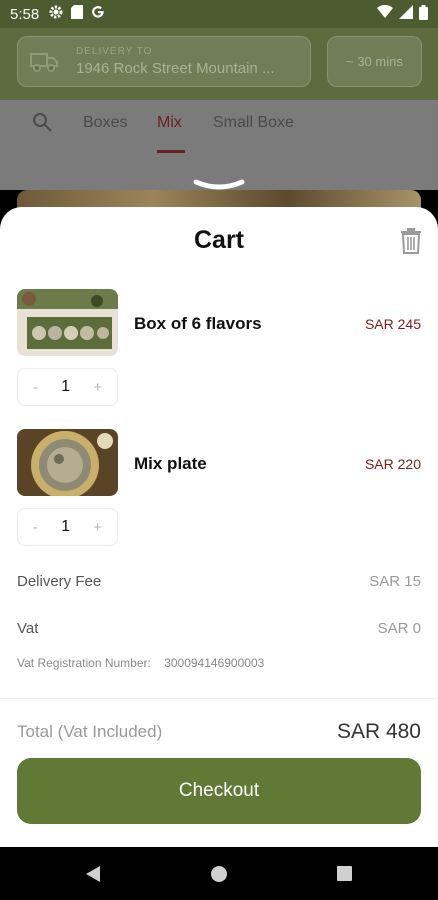 This screenshot has width=438, height=900. Describe the element at coordinates (59, 581) in the screenshot. I see `delivery-fee-label: Delivery Fee` at that location.